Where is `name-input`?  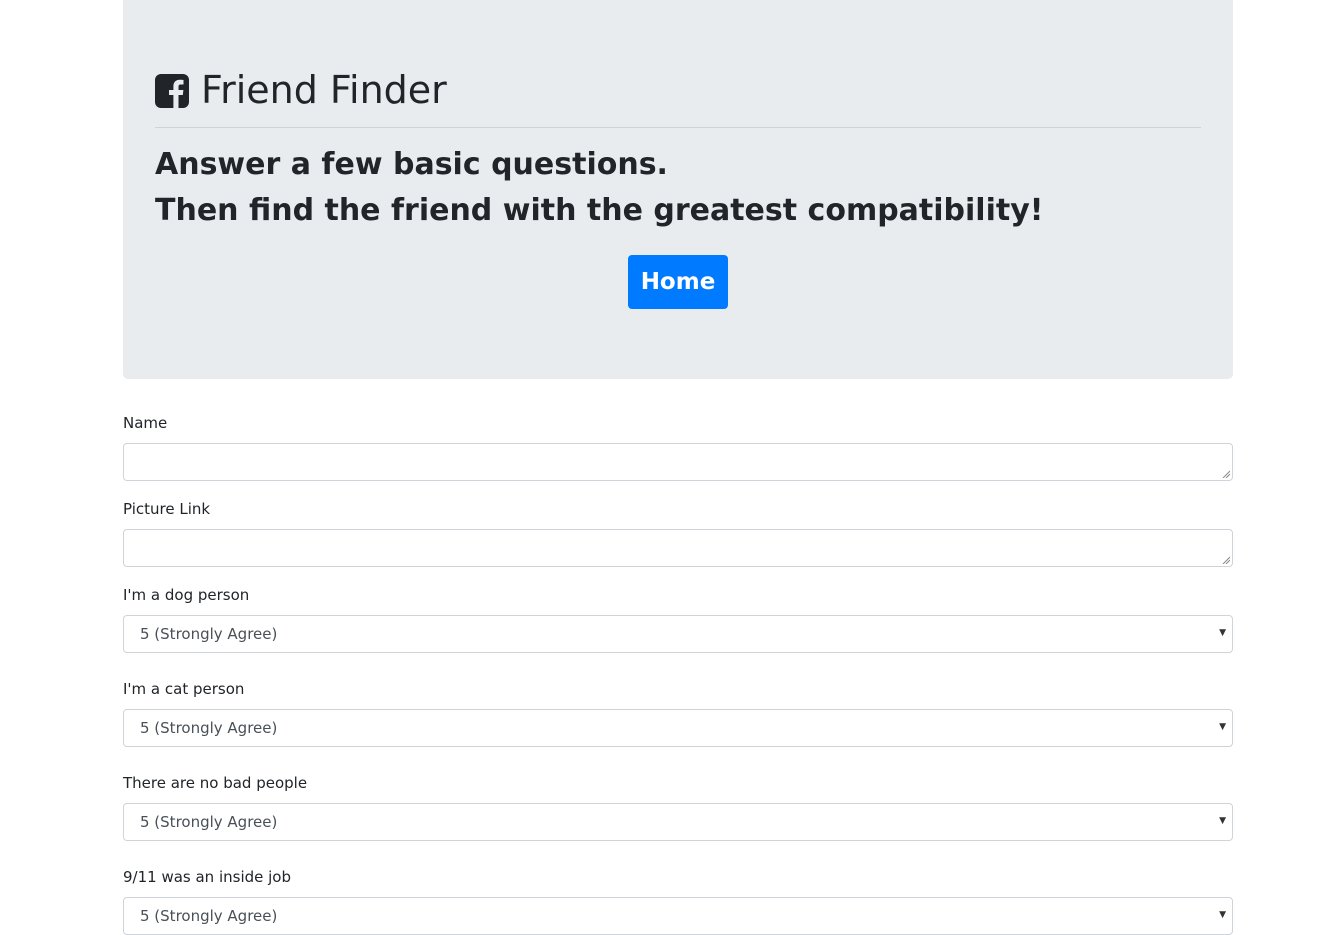 name-input is located at coordinates (678, 462).